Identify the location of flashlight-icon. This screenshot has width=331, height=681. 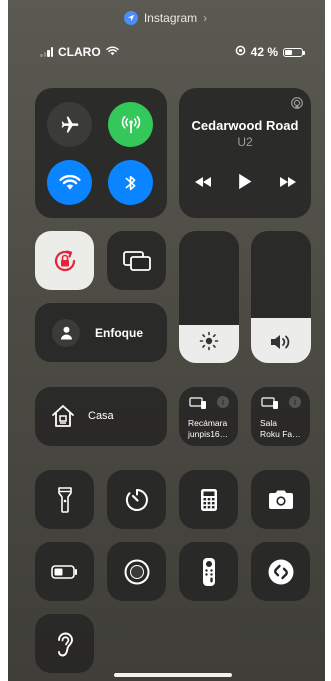
(64, 499).